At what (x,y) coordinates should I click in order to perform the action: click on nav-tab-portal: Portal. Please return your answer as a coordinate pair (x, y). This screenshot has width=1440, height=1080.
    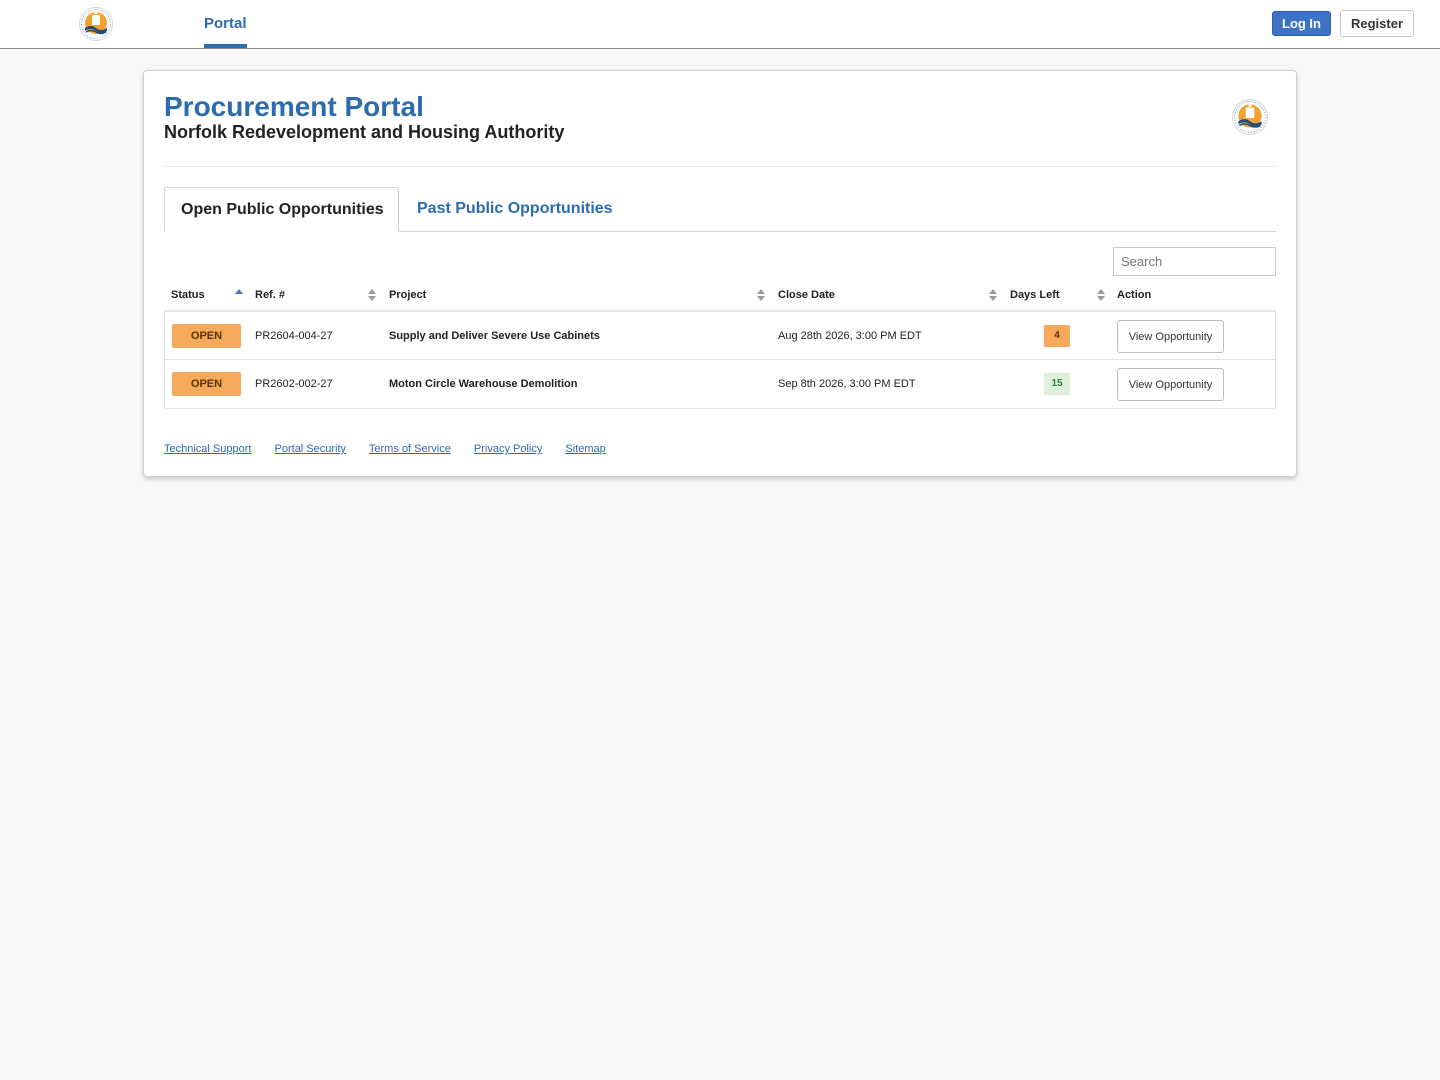
    Looking at the image, I should click on (225, 24).